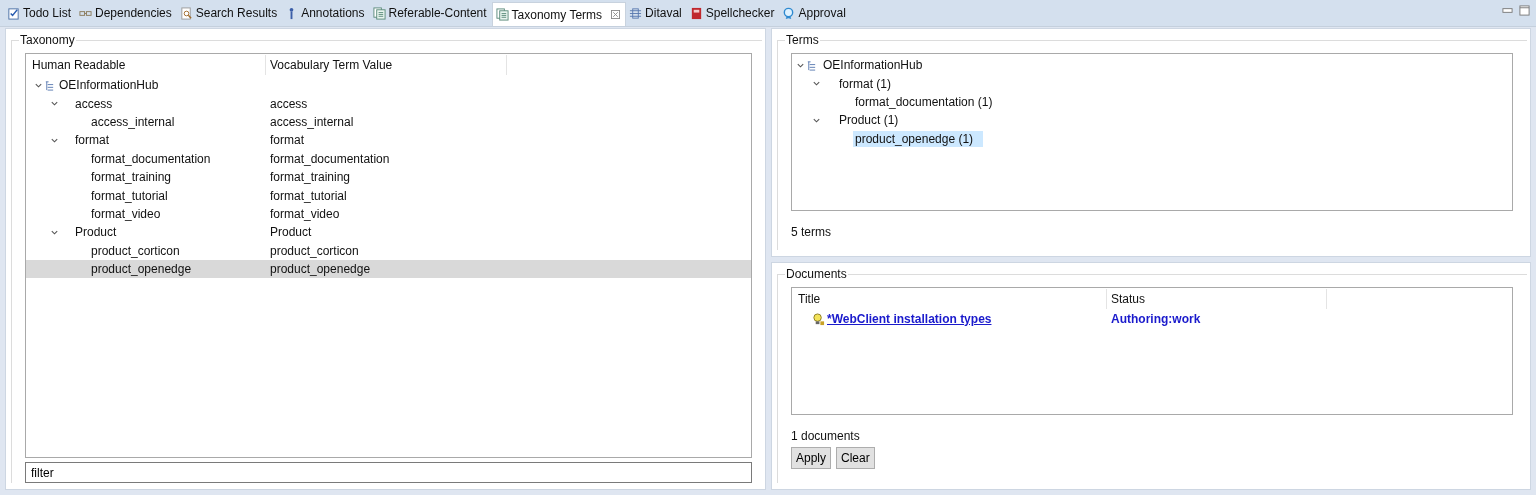 The height and width of the screenshot is (495, 1536). What do you see at coordinates (559, 14) in the screenshot?
I see `tab: Taxonomy Terms` at bounding box center [559, 14].